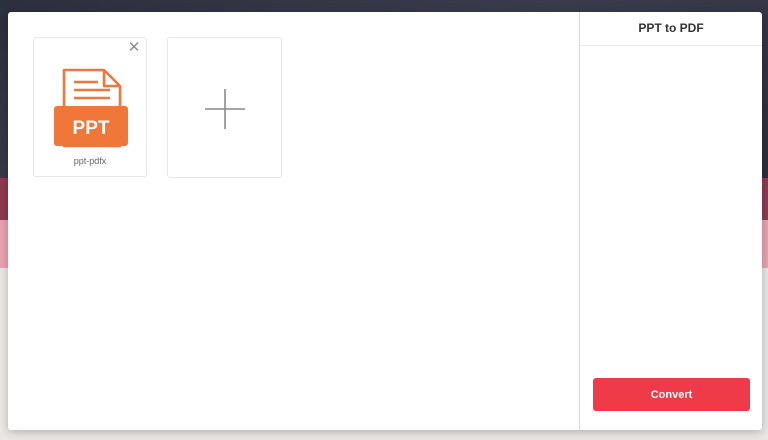  Describe the element at coordinates (671, 394) in the screenshot. I see `convert-button: Convert` at that location.